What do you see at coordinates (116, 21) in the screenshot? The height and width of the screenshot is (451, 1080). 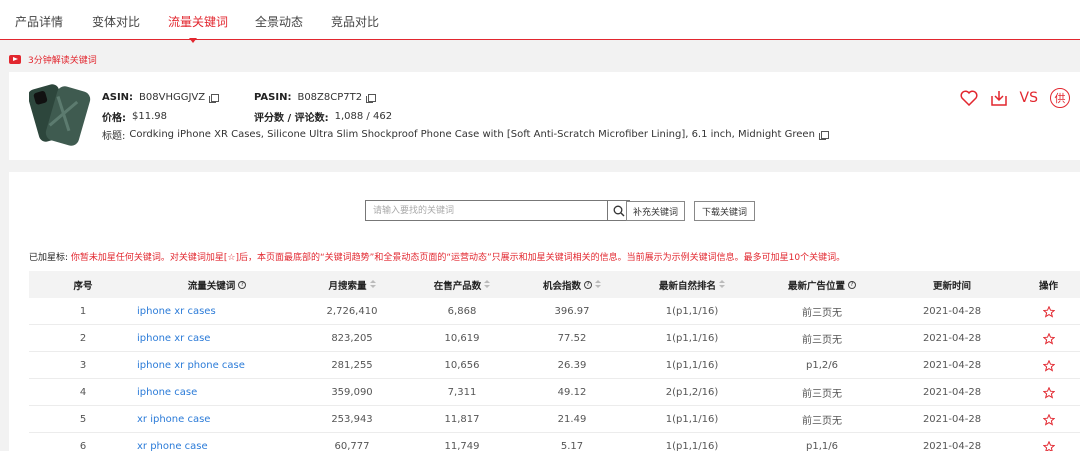 I see `tab-variant-compare: 变体对比` at bounding box center [116, 21].